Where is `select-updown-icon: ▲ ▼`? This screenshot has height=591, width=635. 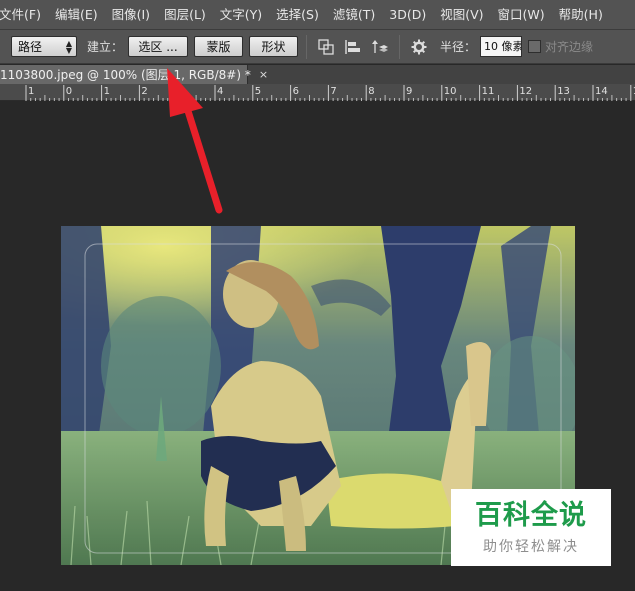
select-updown-icon: ▲ ▼ is located at coordinates (68, 47).